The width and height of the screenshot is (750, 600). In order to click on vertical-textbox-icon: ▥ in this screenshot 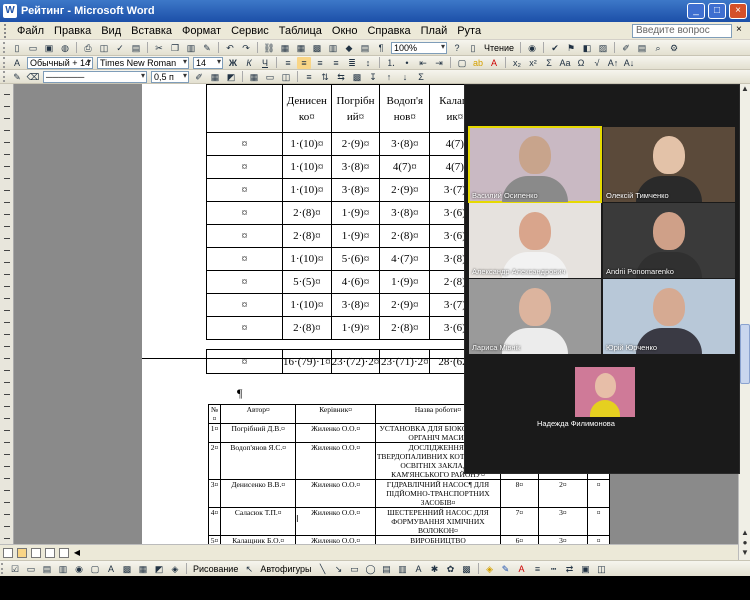, I will do `click(403, 569)`.